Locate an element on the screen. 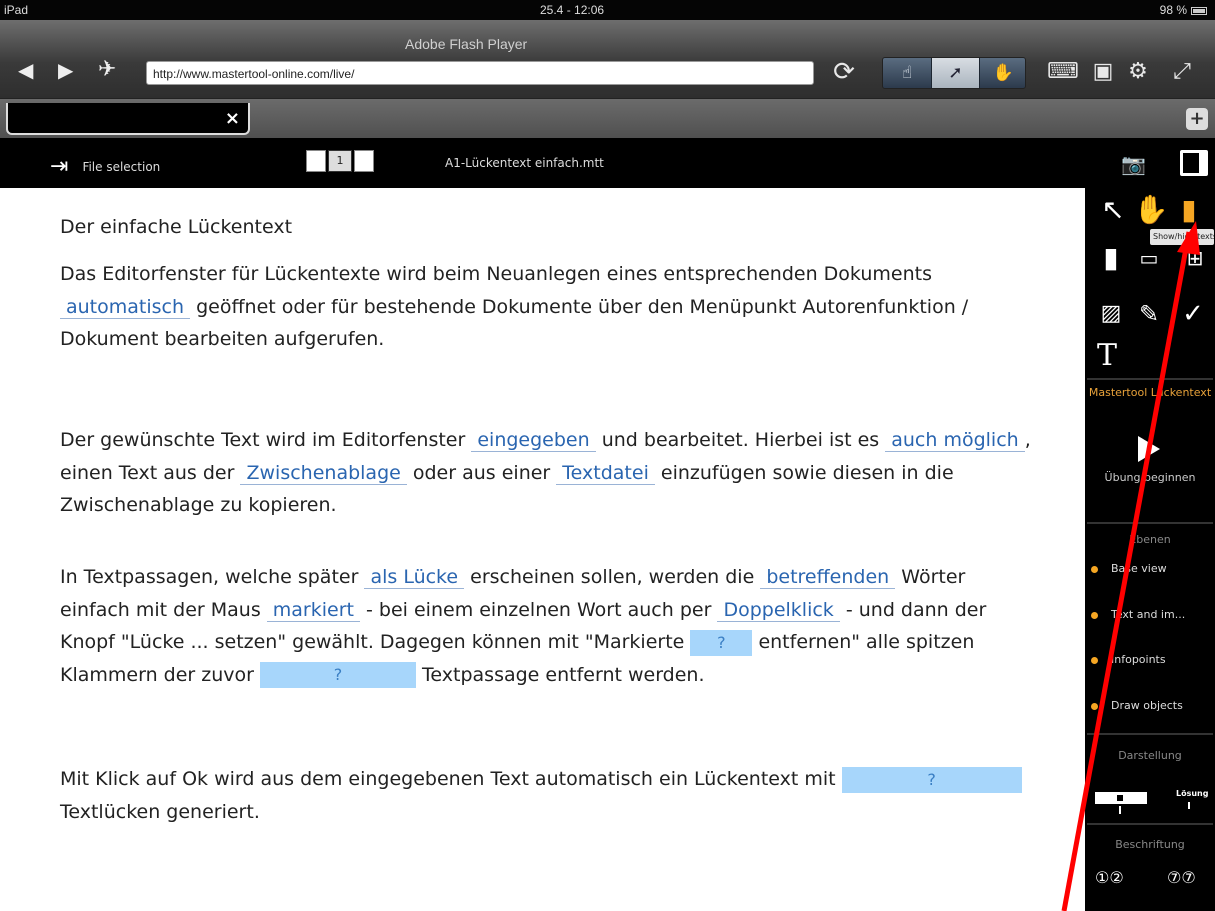 The height and width of the screenshot is (911, 1215). player-title: Adobe Flash Player is located at coordinates (466, 44).